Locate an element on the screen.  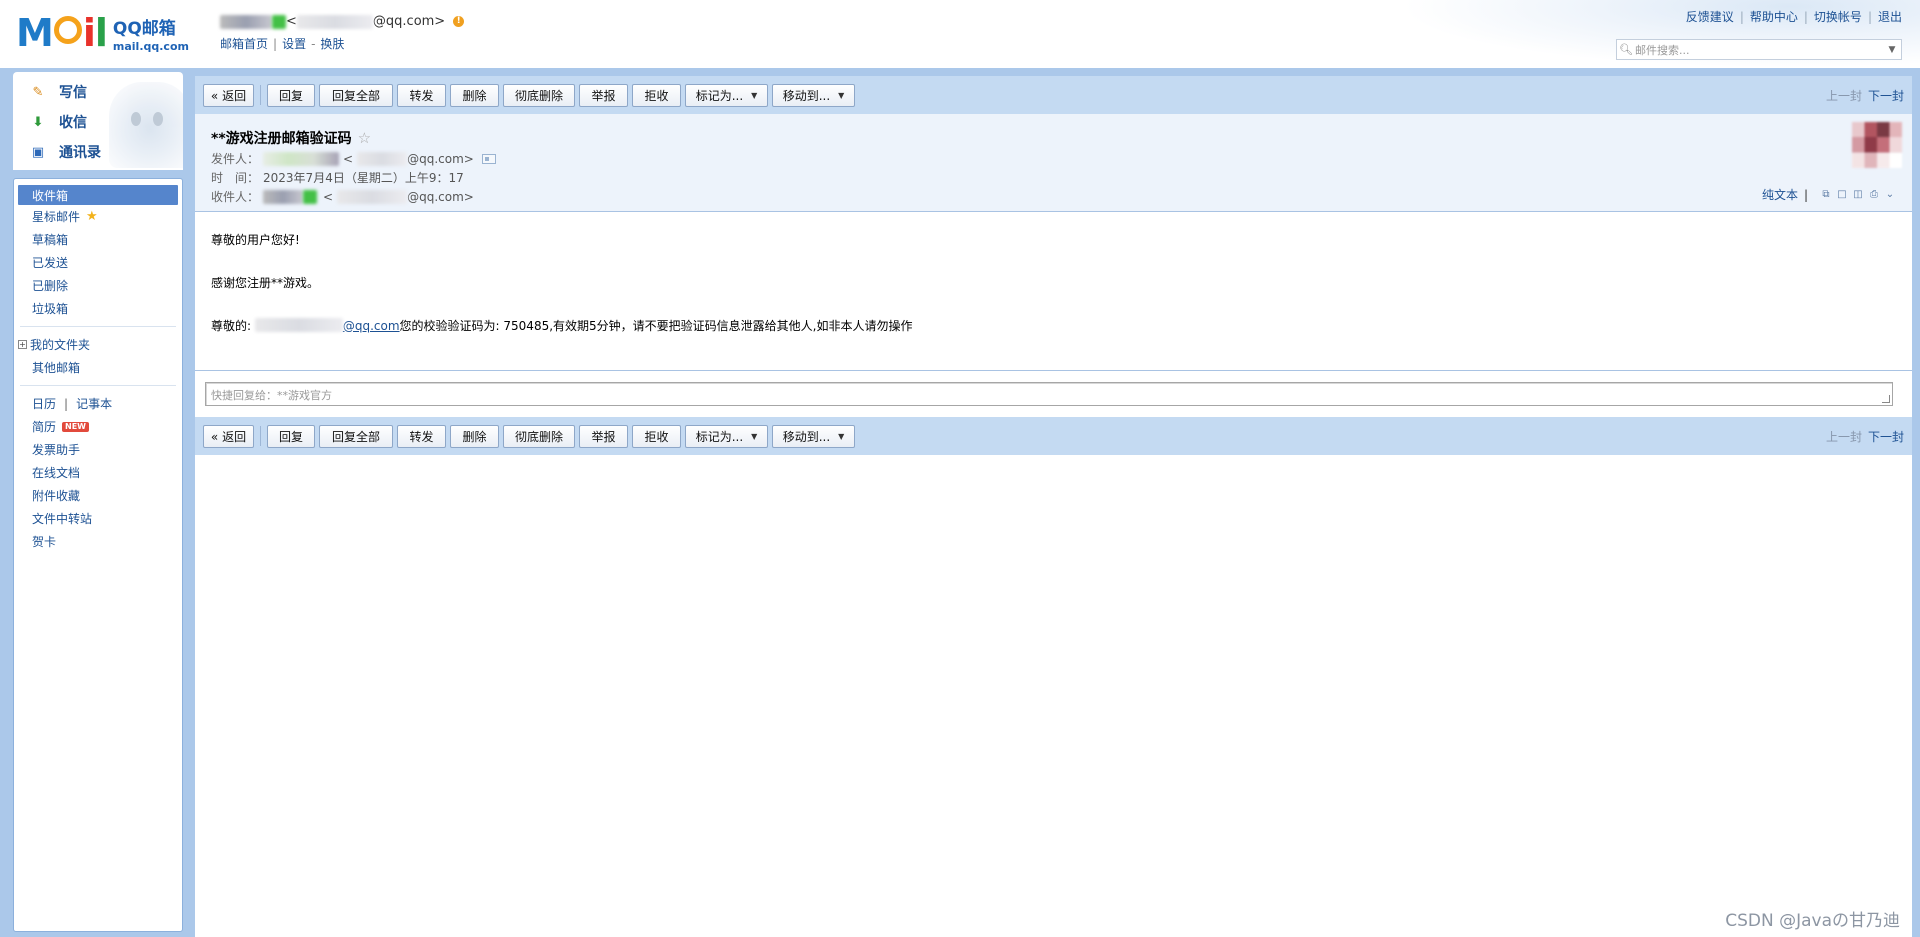
mail-header-tools: 纯文本 | ⧉ □ ◫ ⎙ ⌄ is located at coordinates (1828, 194).